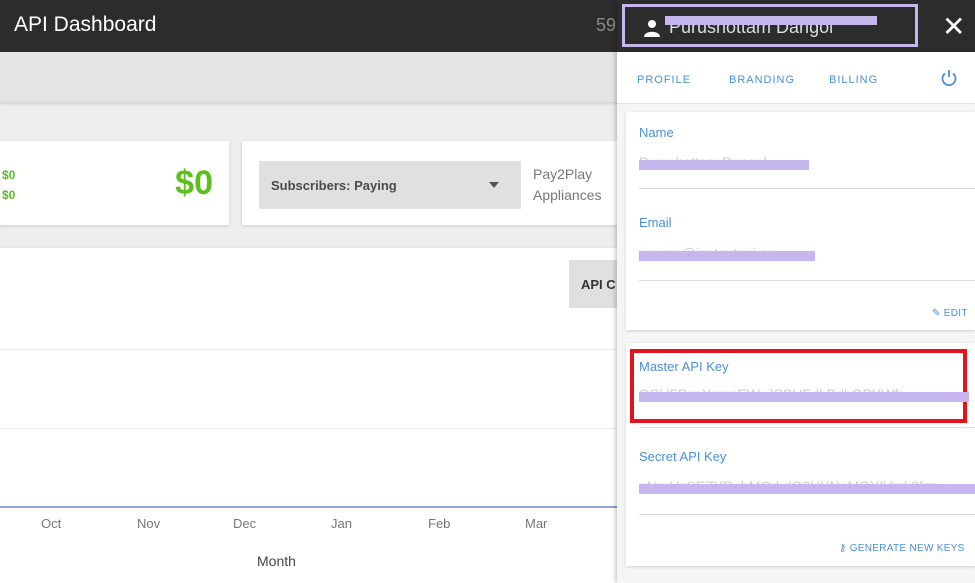 This screenshot has width=975, height=583. Describe the element at coordinates (762, 80) in the screenshot. I see `tab-branding: BRANDING` at that location.